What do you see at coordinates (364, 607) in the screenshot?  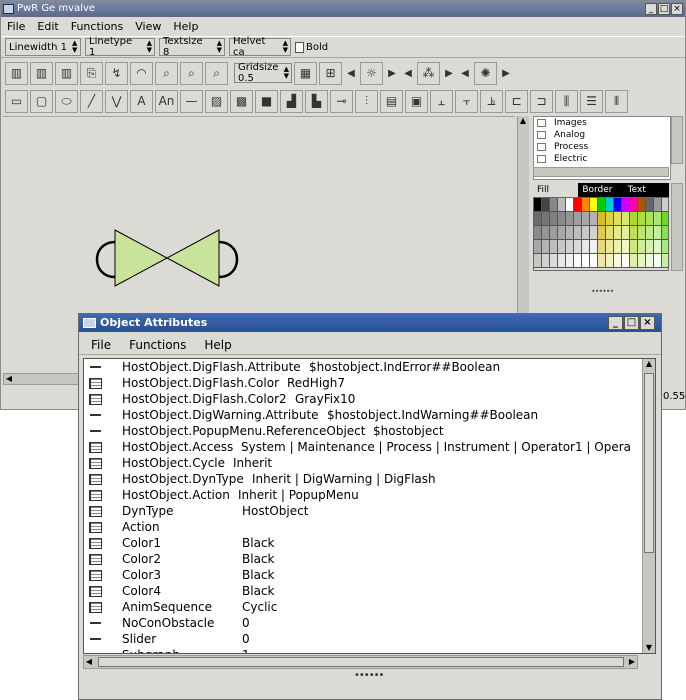 I see `attribute-row: AnimSequence Cyclic` at bounding box center [364, 607].